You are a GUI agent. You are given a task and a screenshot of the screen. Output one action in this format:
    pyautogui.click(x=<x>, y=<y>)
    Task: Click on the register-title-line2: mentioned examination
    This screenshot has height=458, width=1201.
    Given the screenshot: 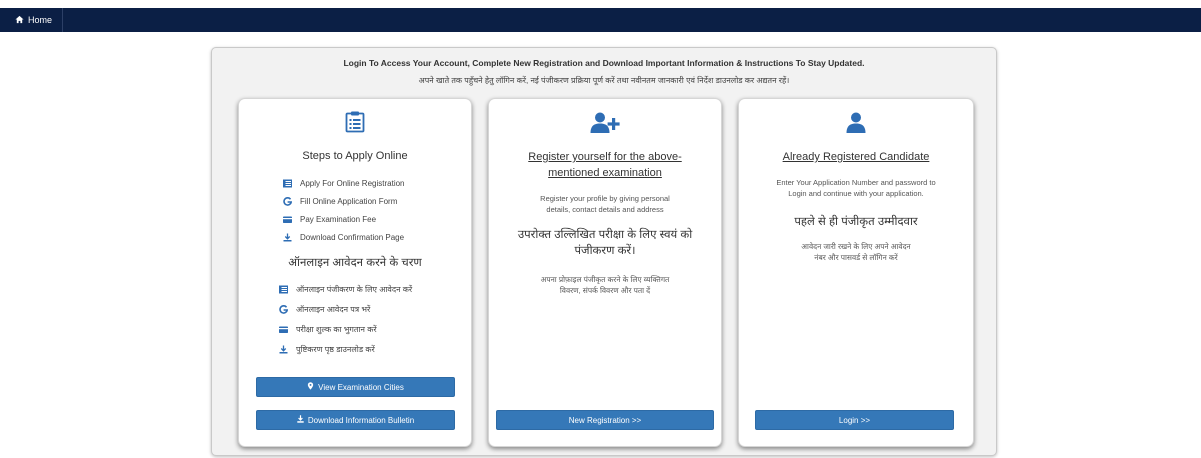 What is the action you would take?
    pyautogui.click(x=605, y=173)
    